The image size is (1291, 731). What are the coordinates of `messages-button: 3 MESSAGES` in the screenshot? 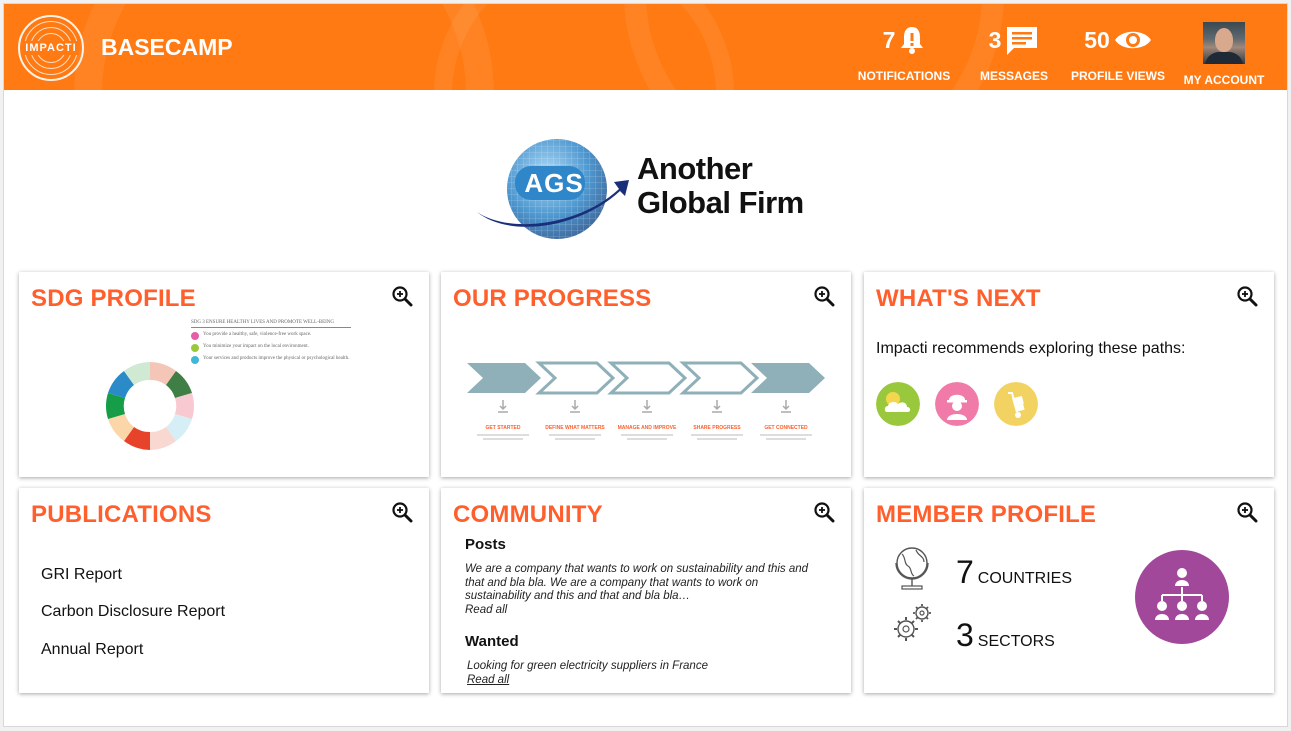 It's located at (1014, 53).